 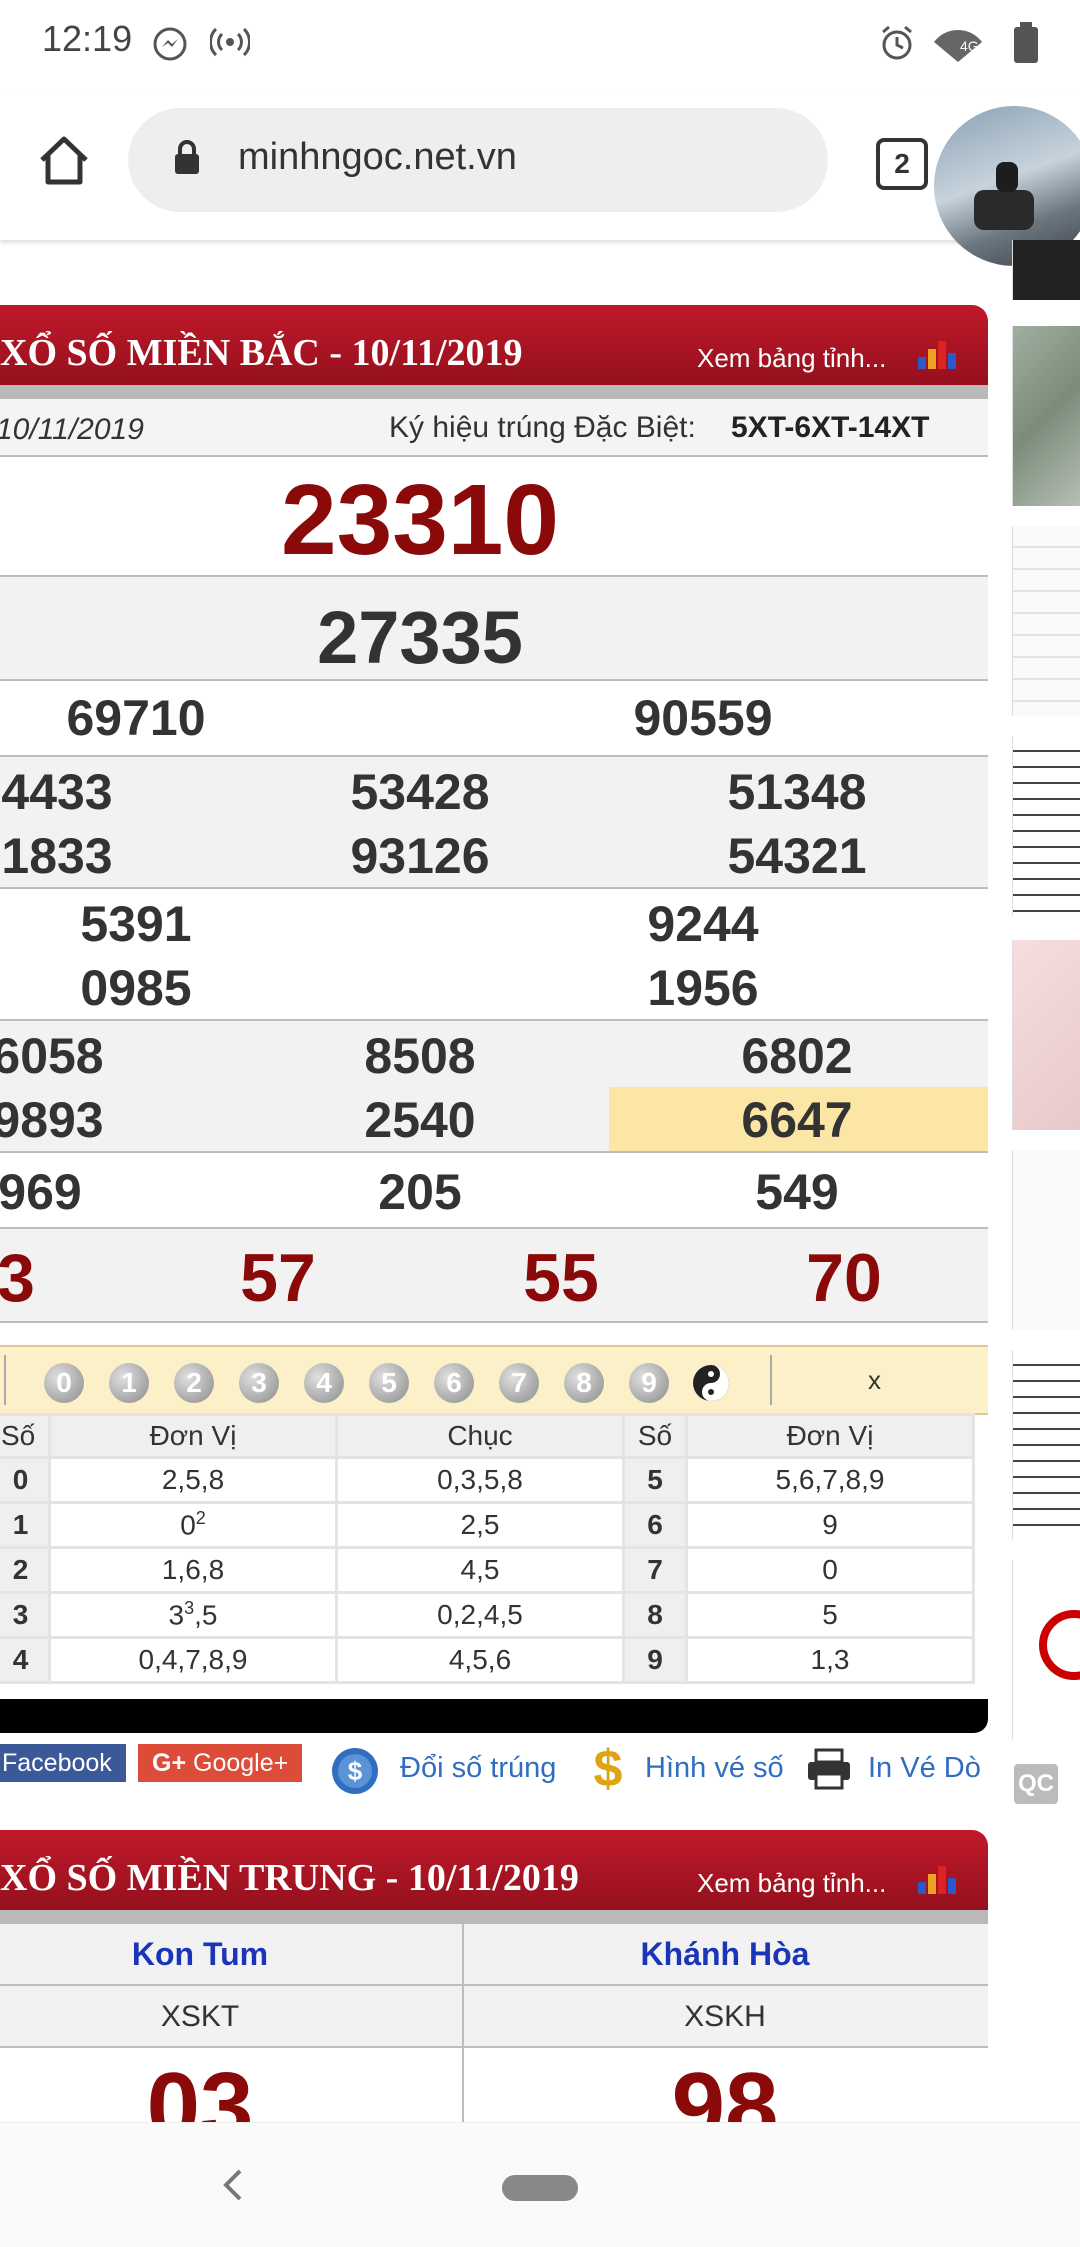 What do you see at coordinates (64, 1383) in the screenshot?
I see `digit-ball: 0` at bounding box center [64, 1383].